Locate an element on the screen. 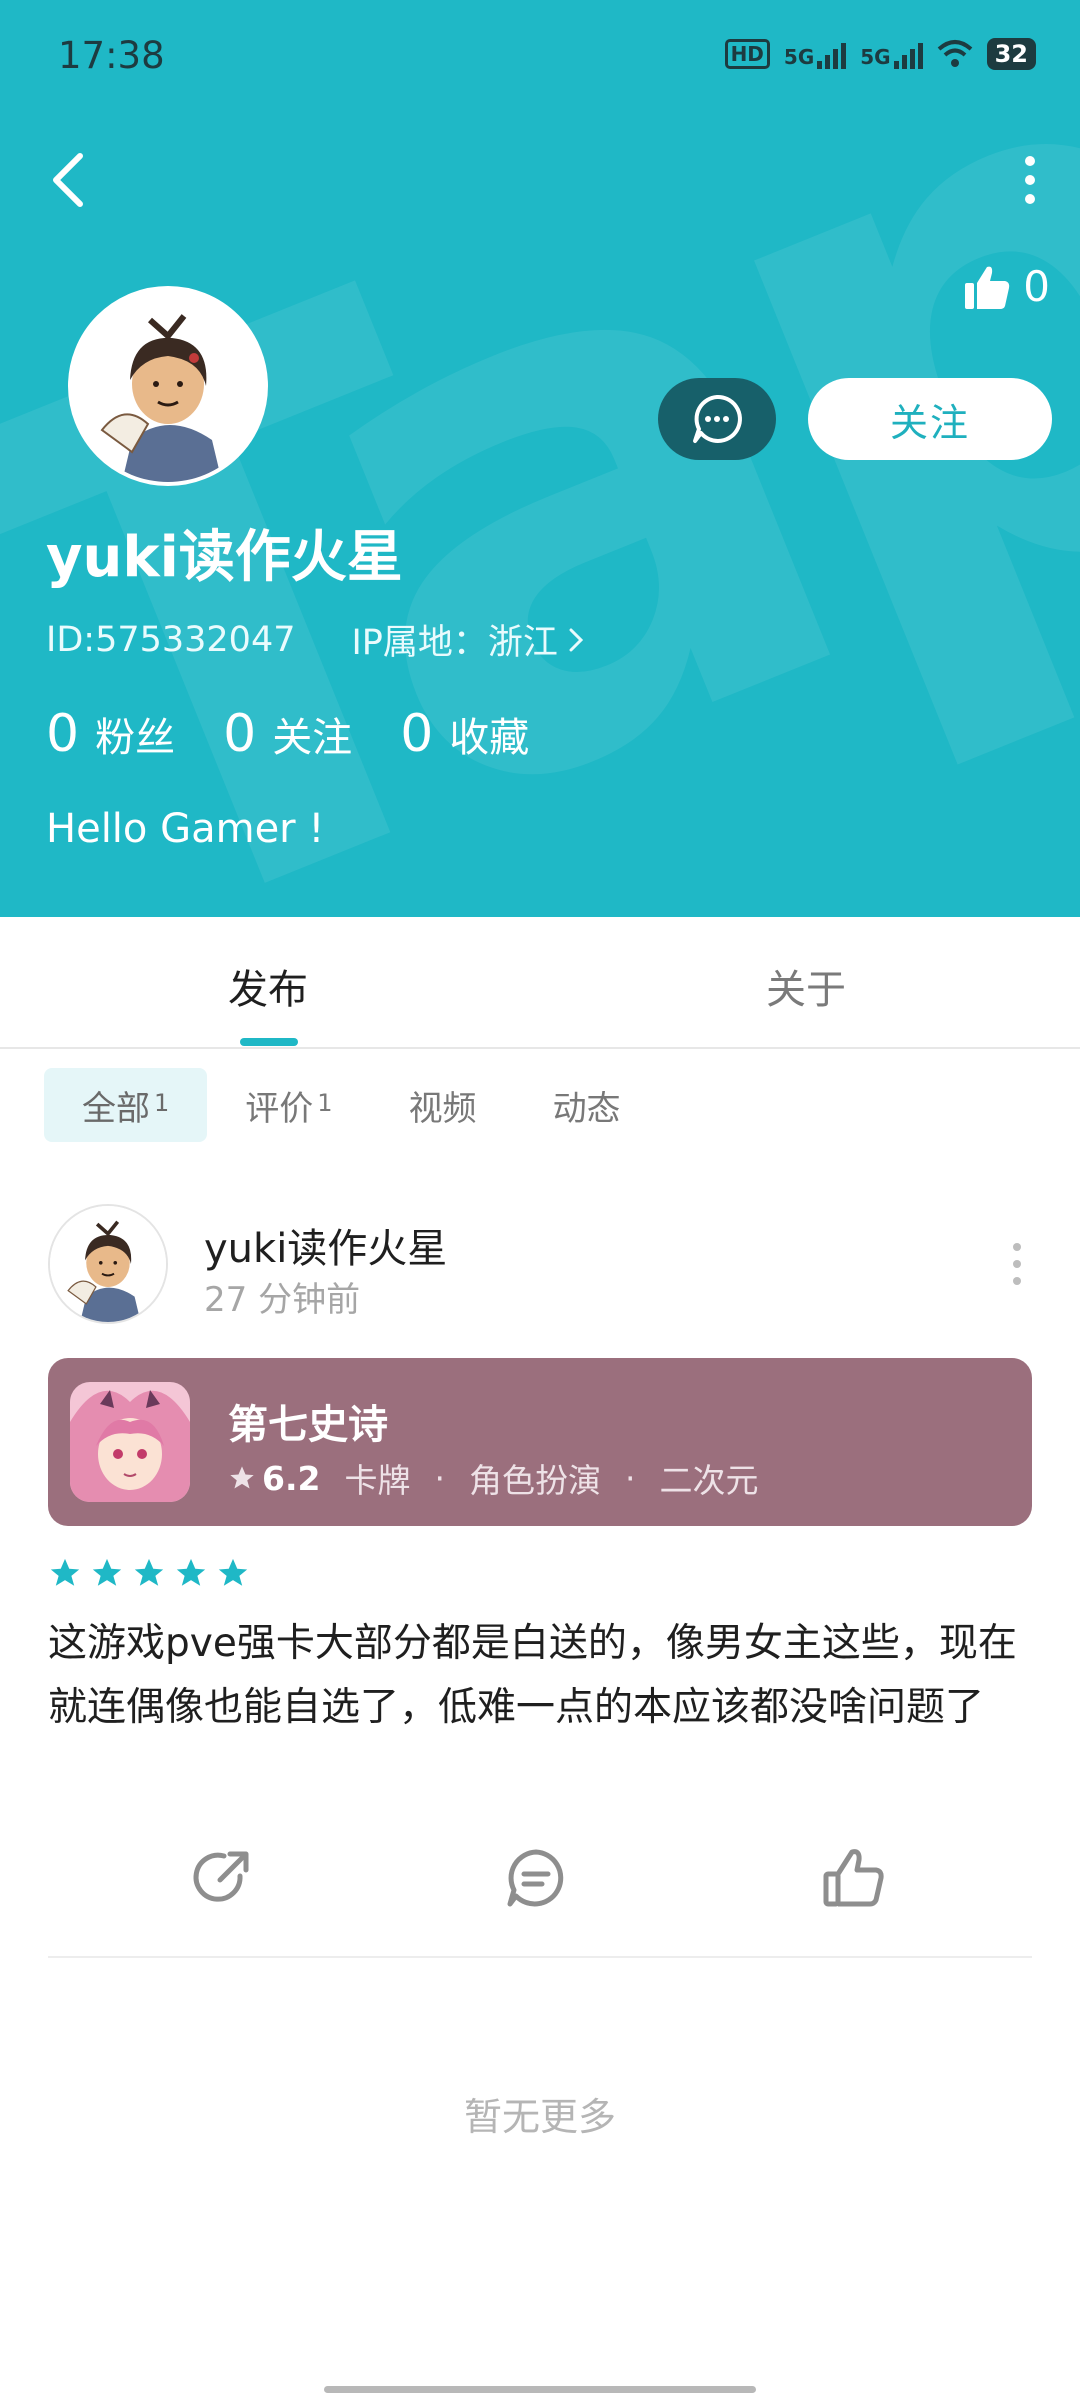 This screenshot has width=1080, height=2400. filter-videos-label: 视频 is located at coordinates (442, 1108).